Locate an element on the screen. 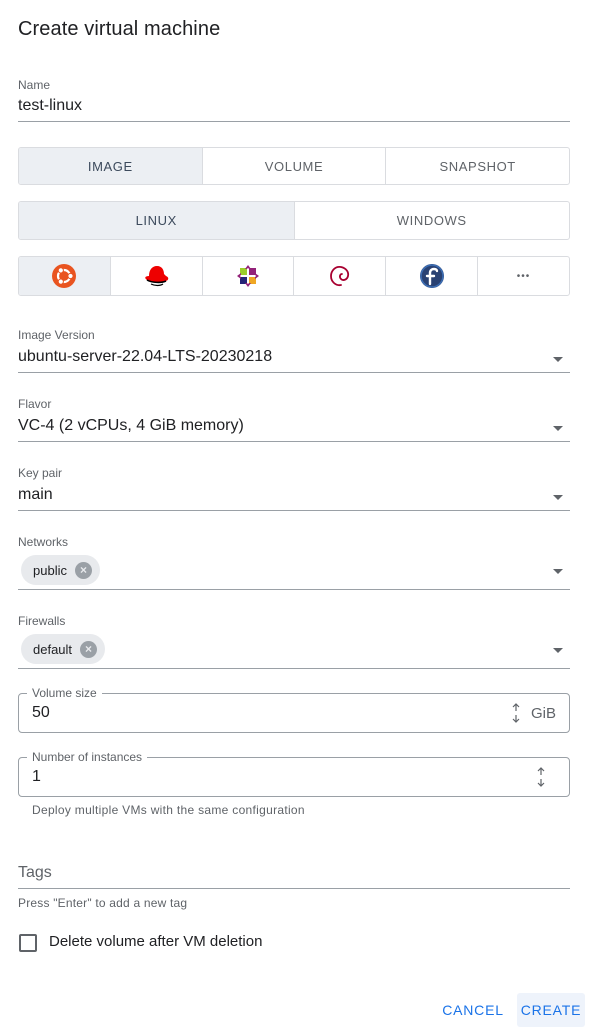  instances-input: 1 is located at coordinates (36, 777).